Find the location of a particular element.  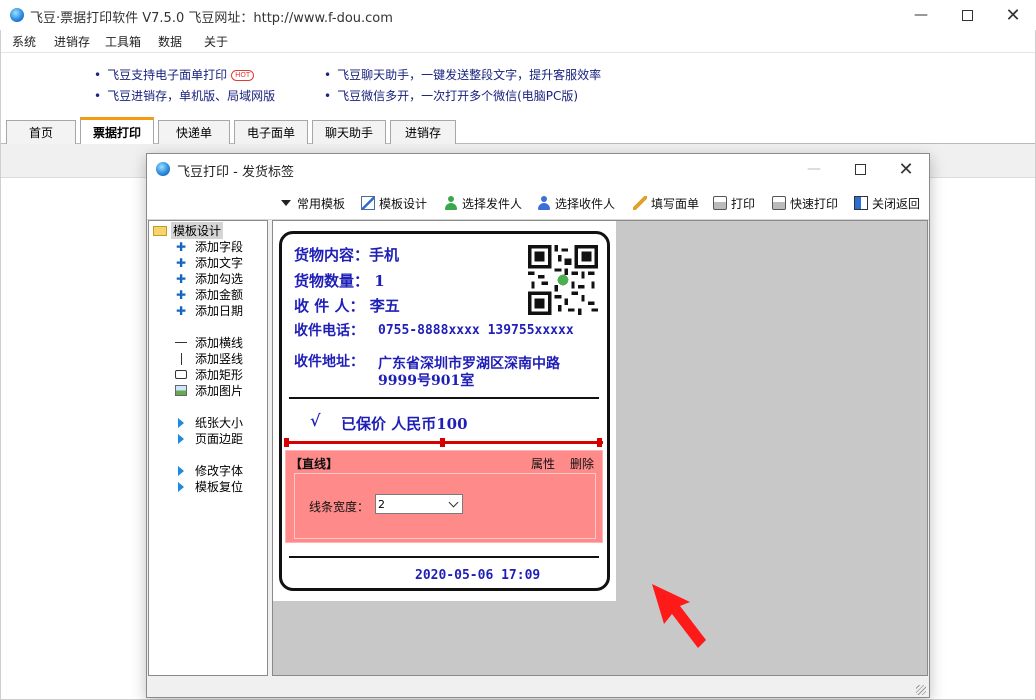

properties-link: 属性 is located at coordinates (543, 463).